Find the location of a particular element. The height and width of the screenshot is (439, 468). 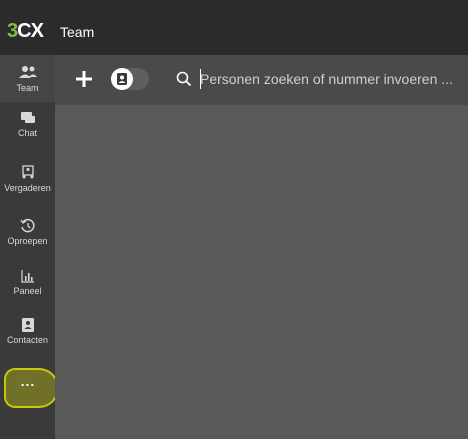

add-icon is located at coordinates (84, 79).